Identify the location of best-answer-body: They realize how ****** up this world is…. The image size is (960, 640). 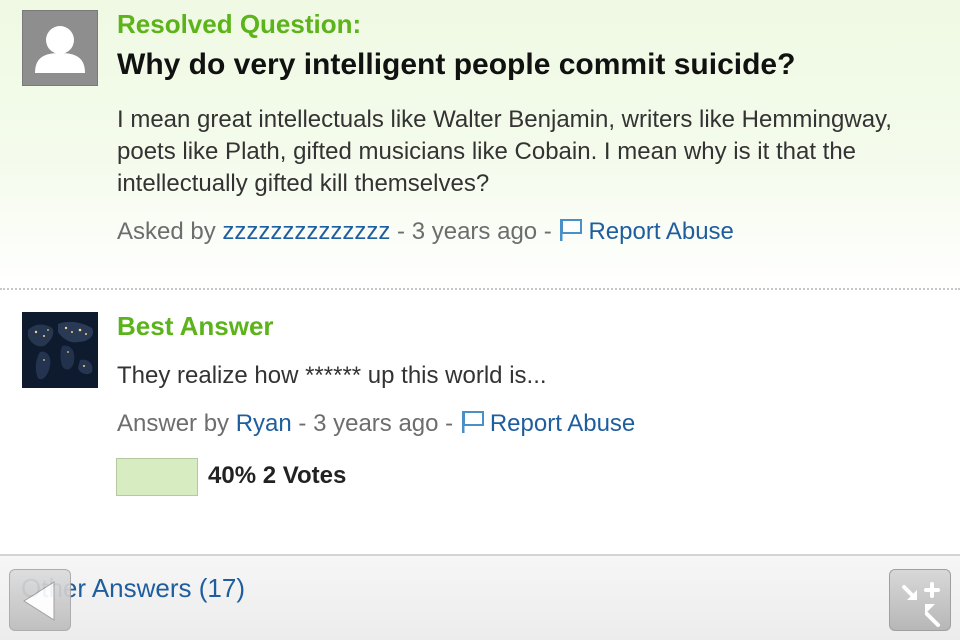
(332, 375).